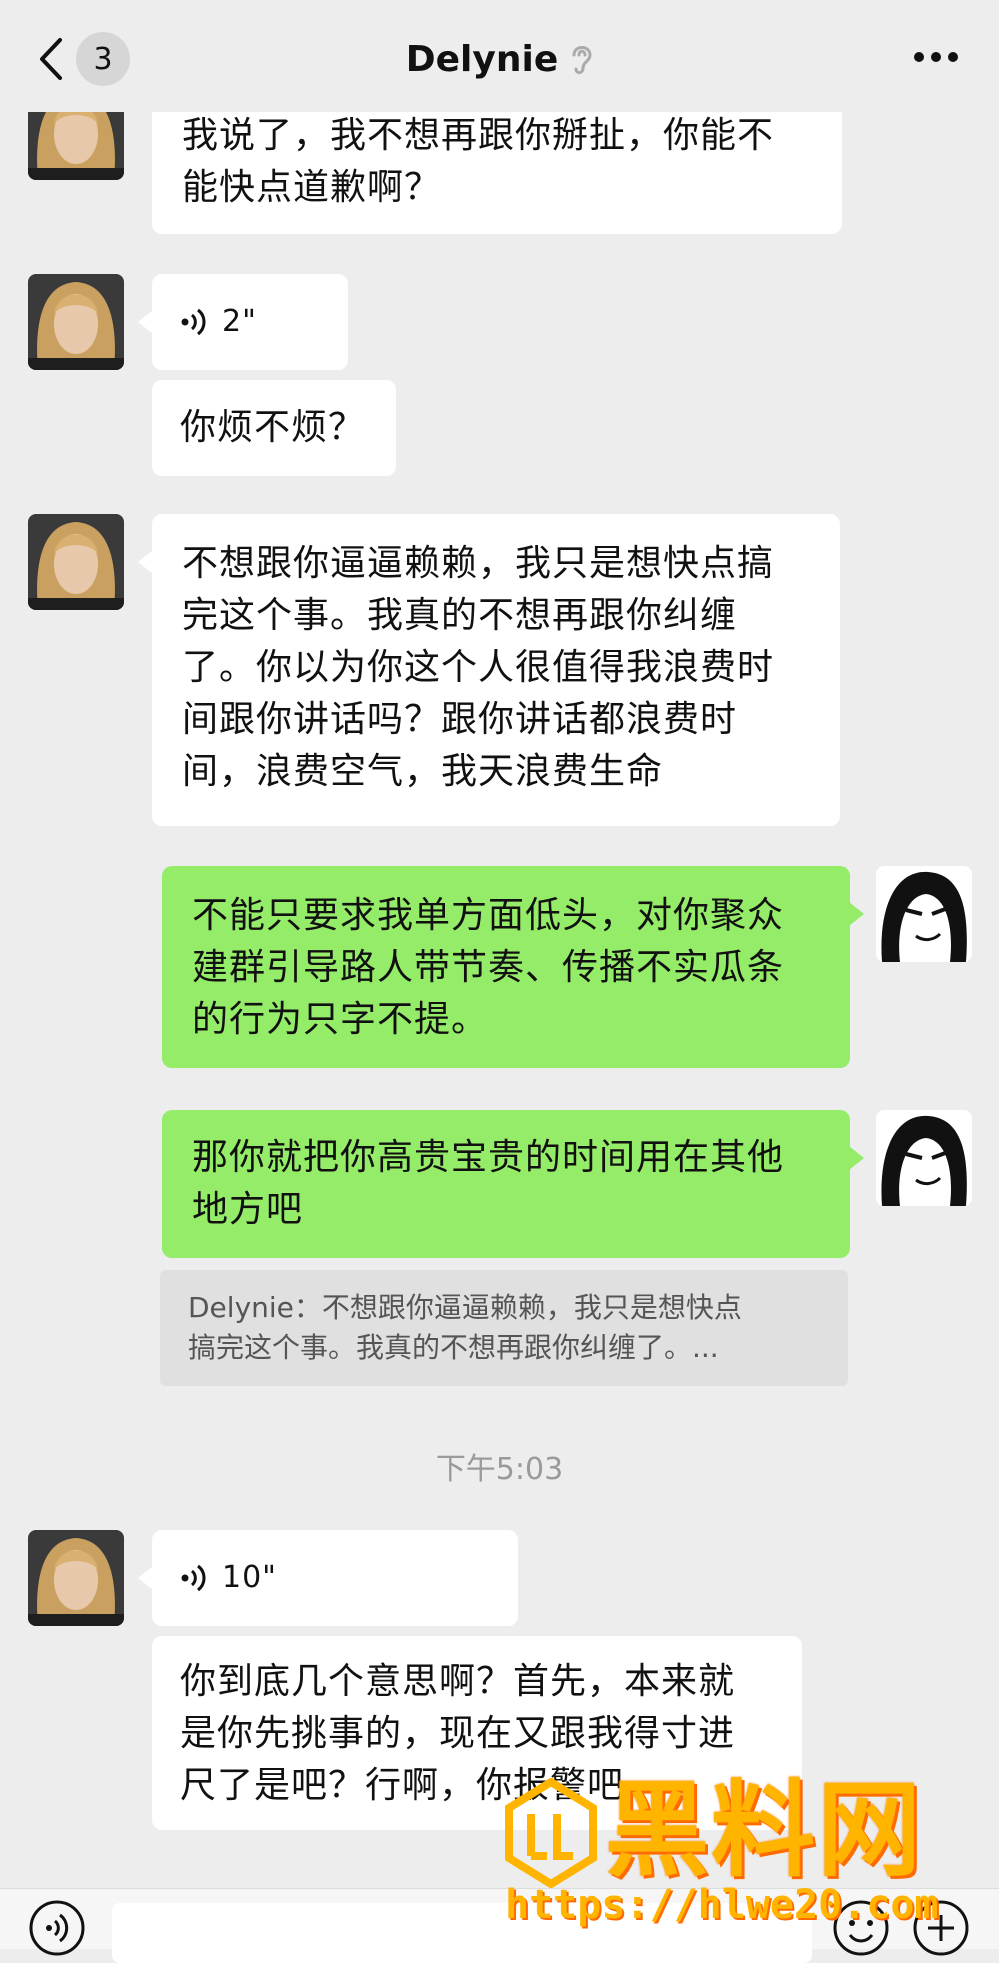  I want to click on voice-duration: 2", so click(239, 321).